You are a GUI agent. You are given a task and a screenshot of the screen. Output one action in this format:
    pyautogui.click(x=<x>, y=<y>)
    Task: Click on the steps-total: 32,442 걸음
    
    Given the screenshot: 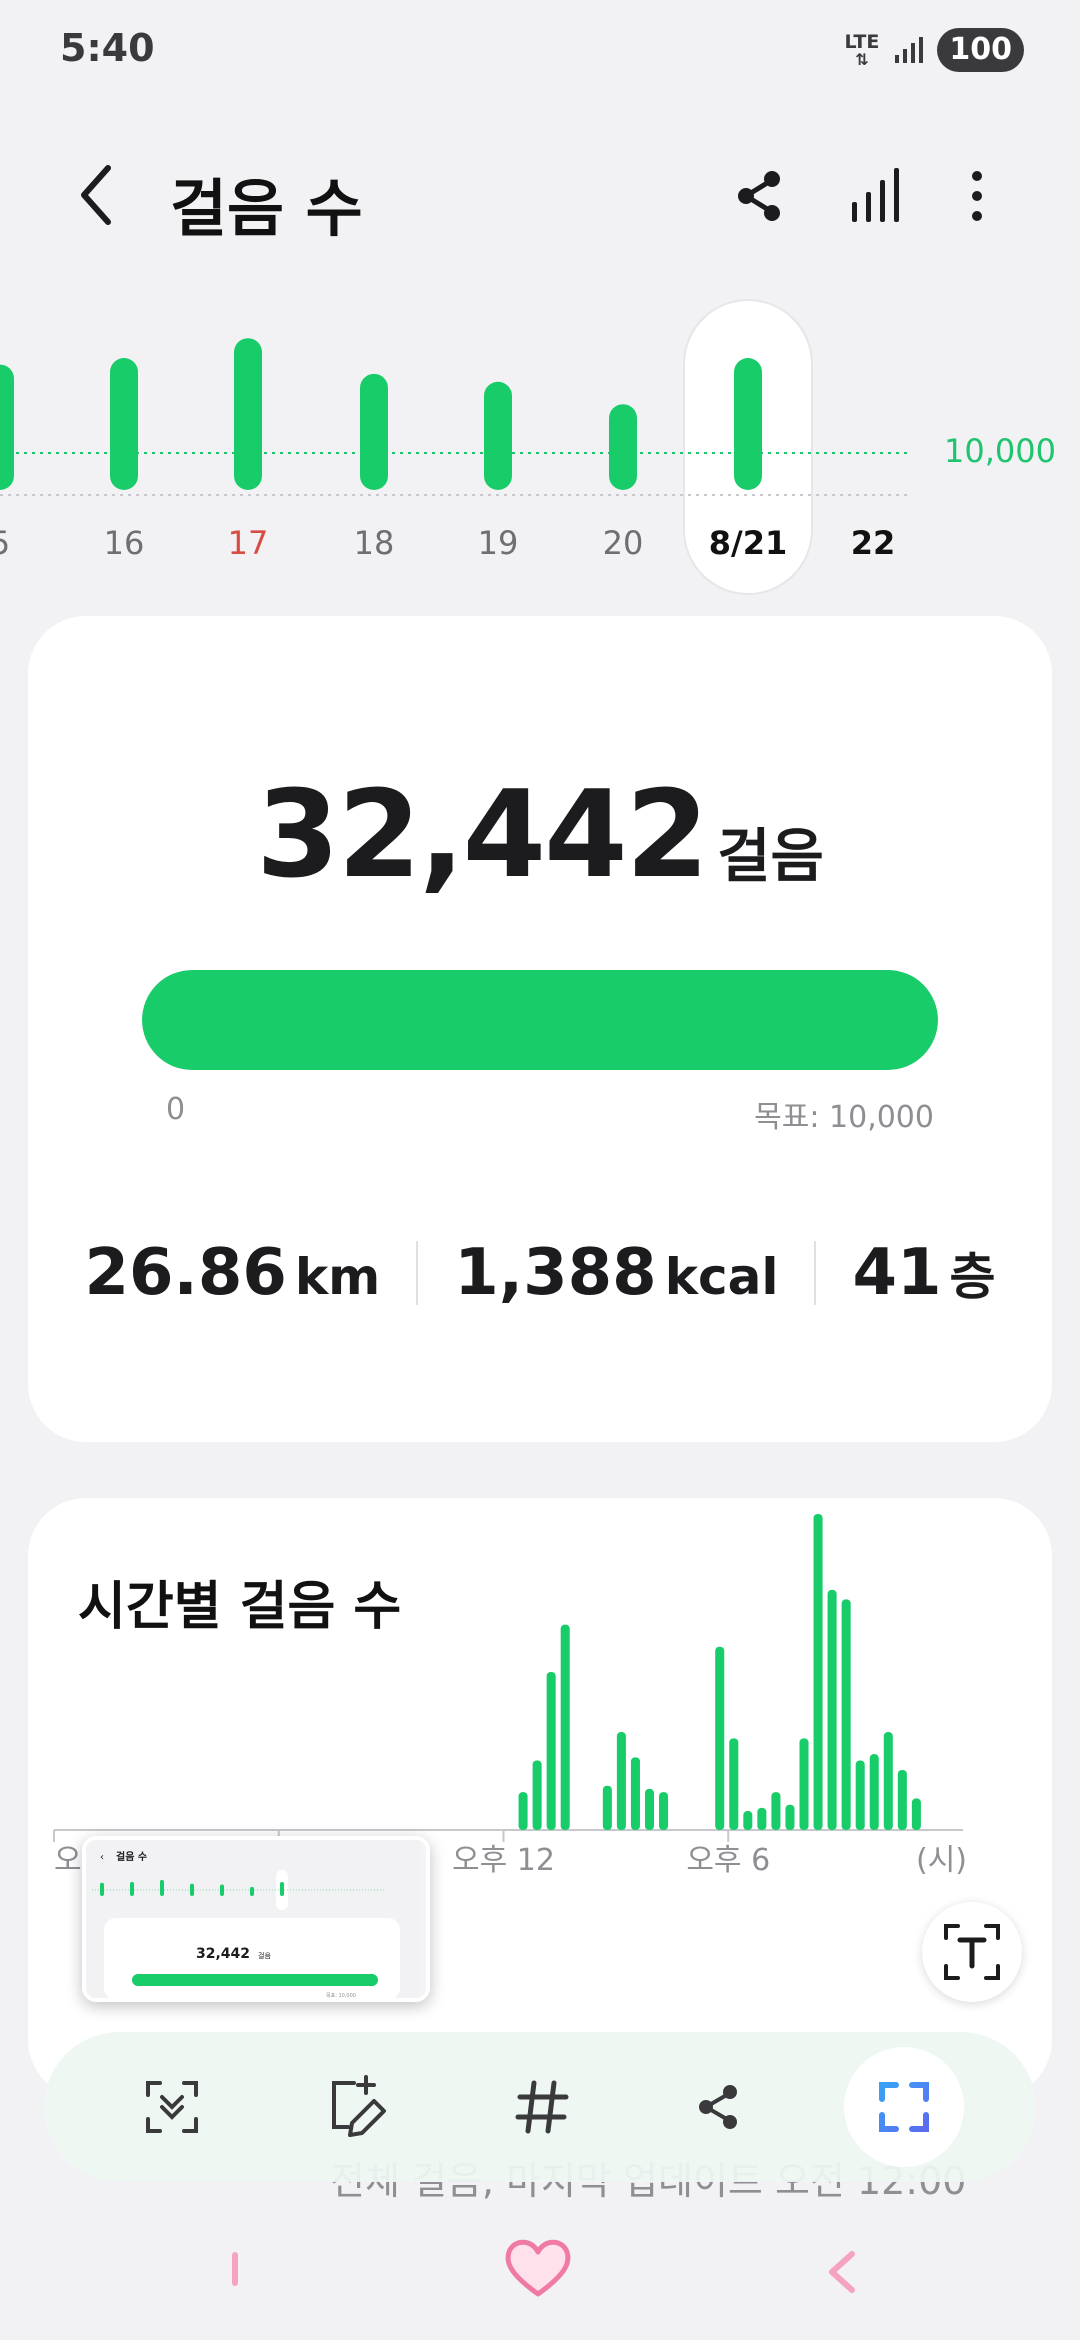 What is the action you would take?
    pyautogui.click(x=540, y=835)
    